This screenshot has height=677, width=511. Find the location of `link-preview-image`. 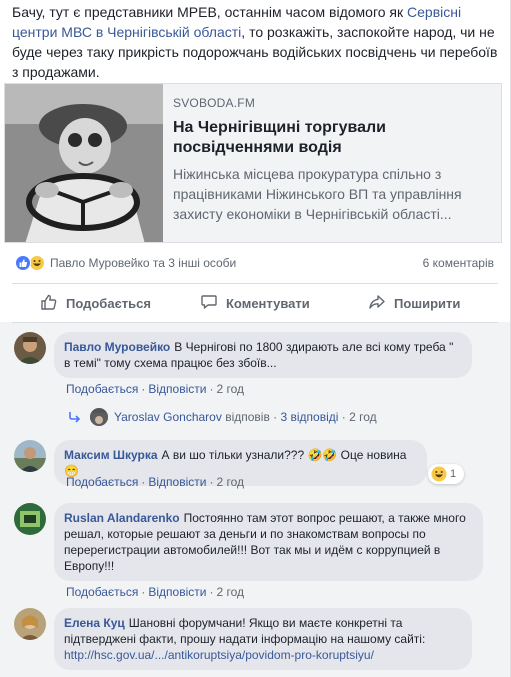

link-preview-image is located at coordinates (84, 163).